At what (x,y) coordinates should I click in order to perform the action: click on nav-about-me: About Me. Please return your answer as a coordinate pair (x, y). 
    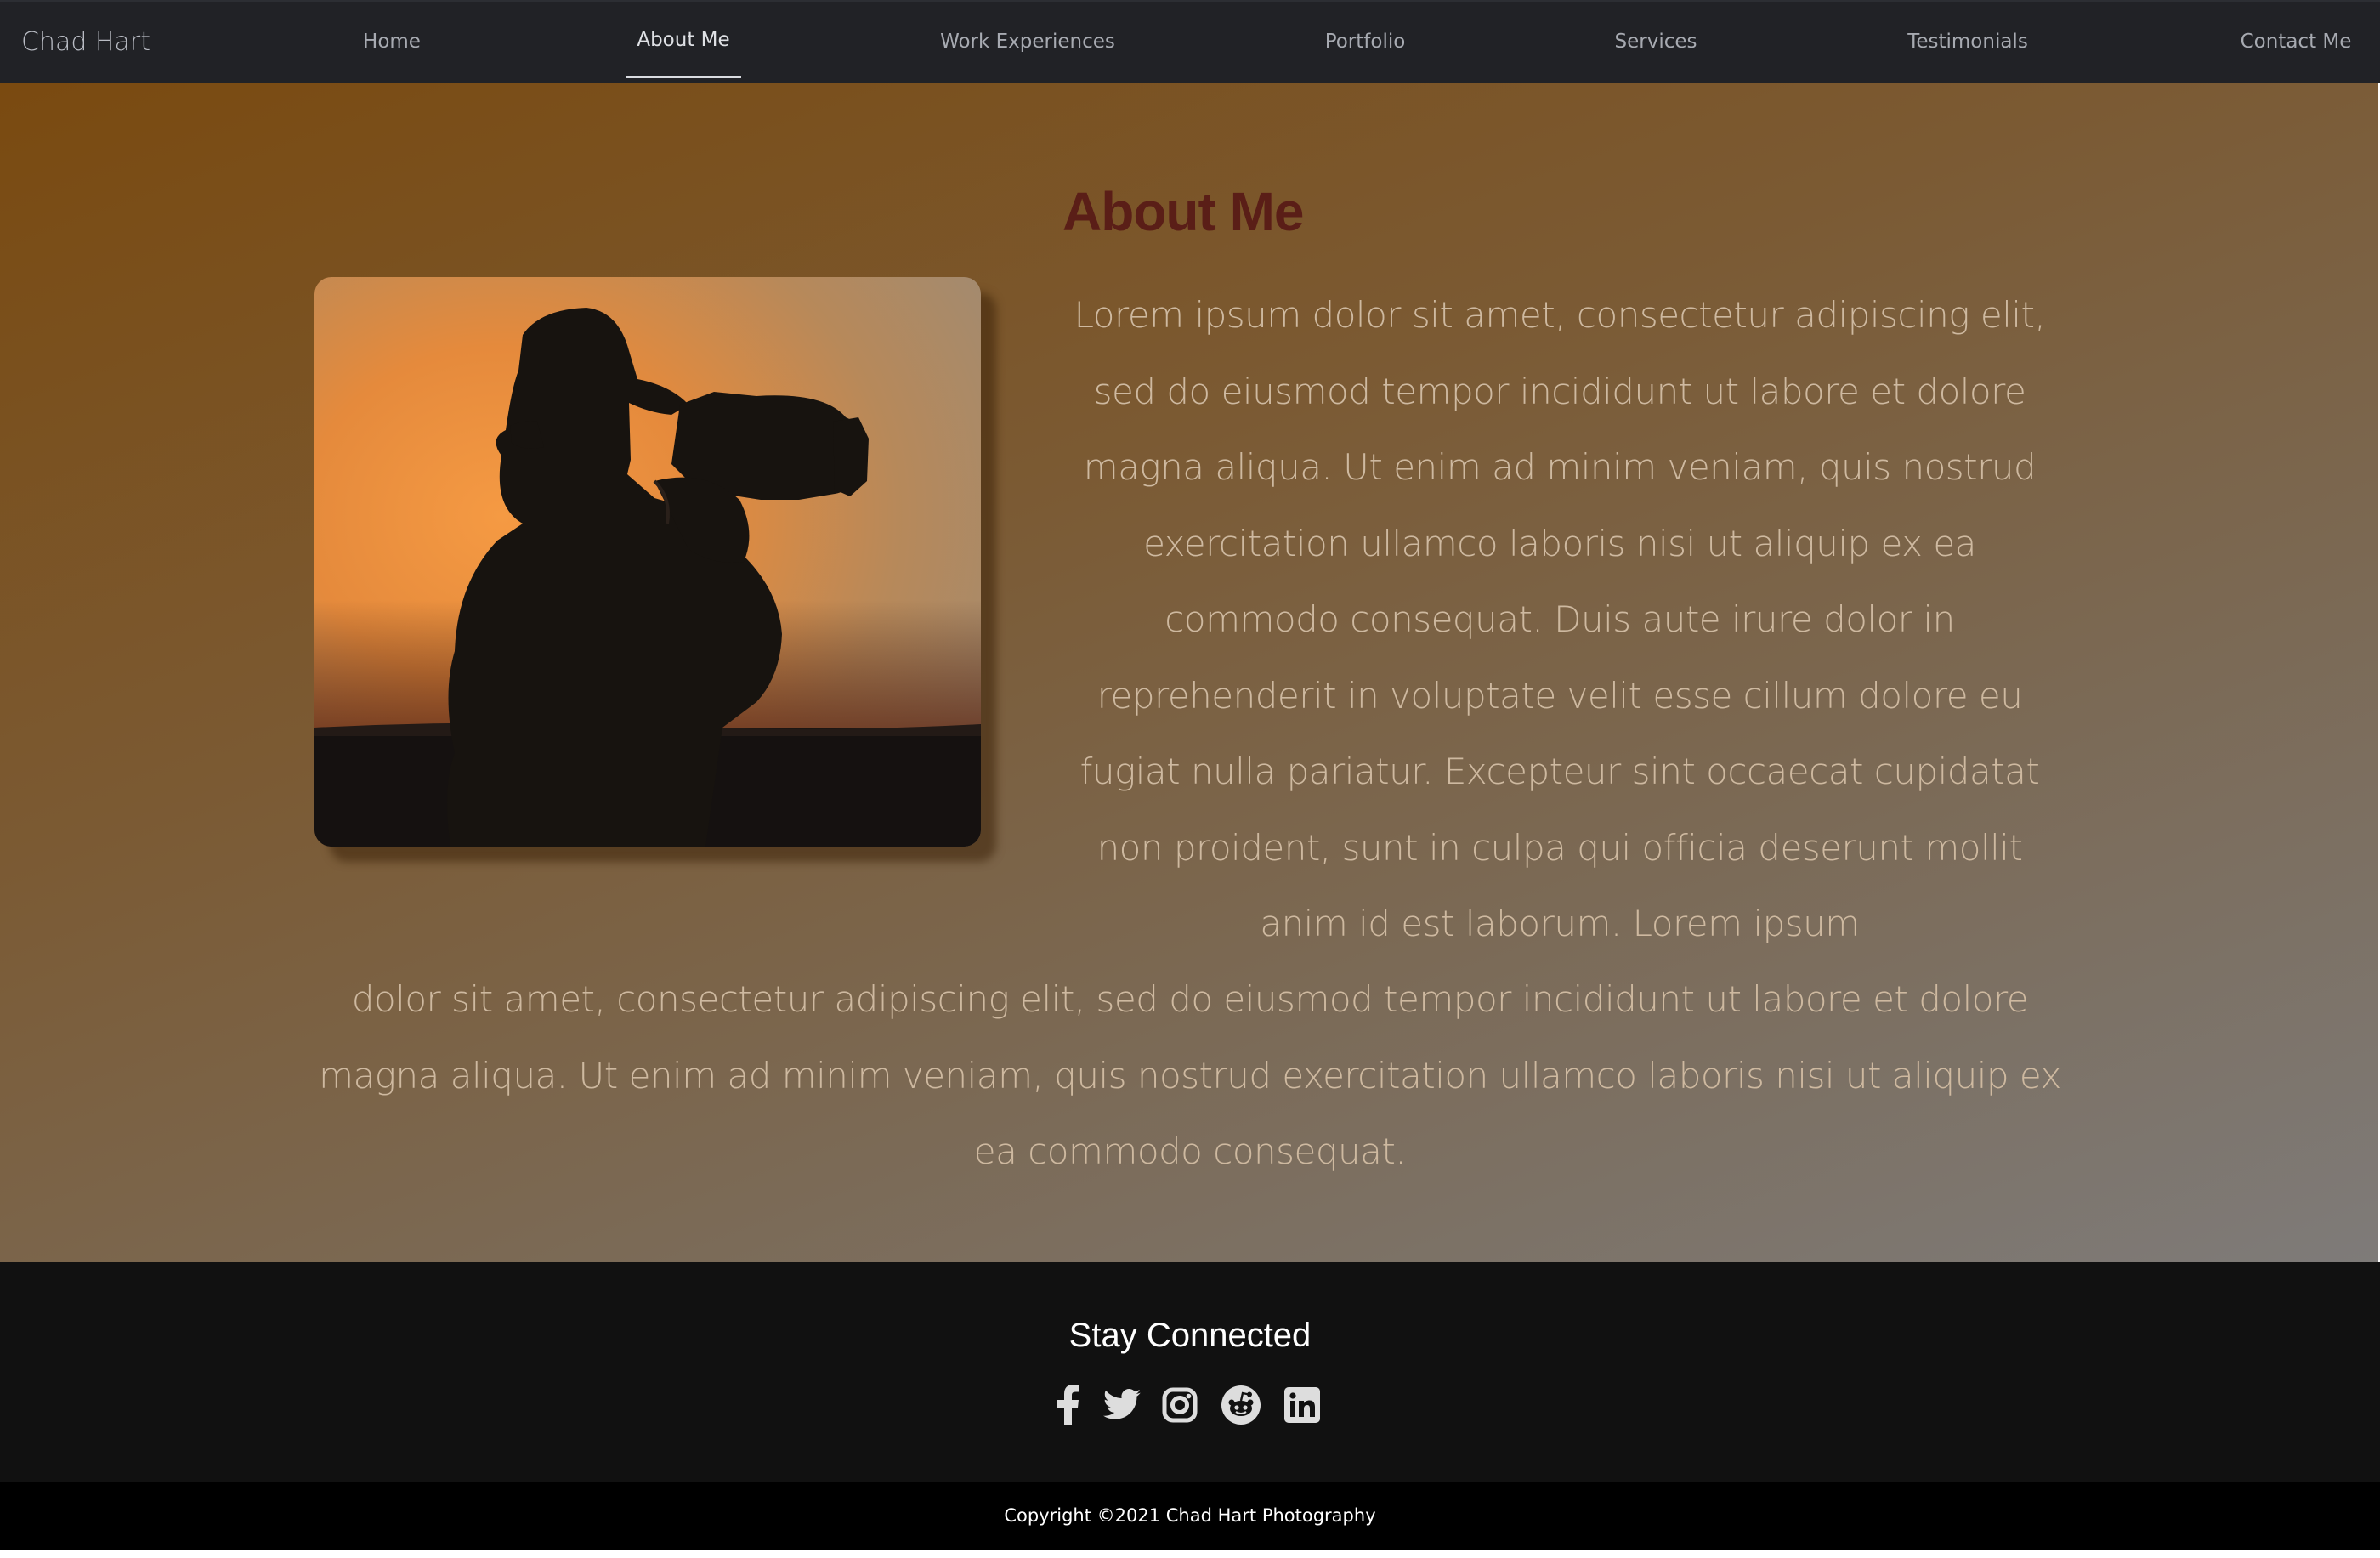
    Looking at the image, I should click on (683, 40).